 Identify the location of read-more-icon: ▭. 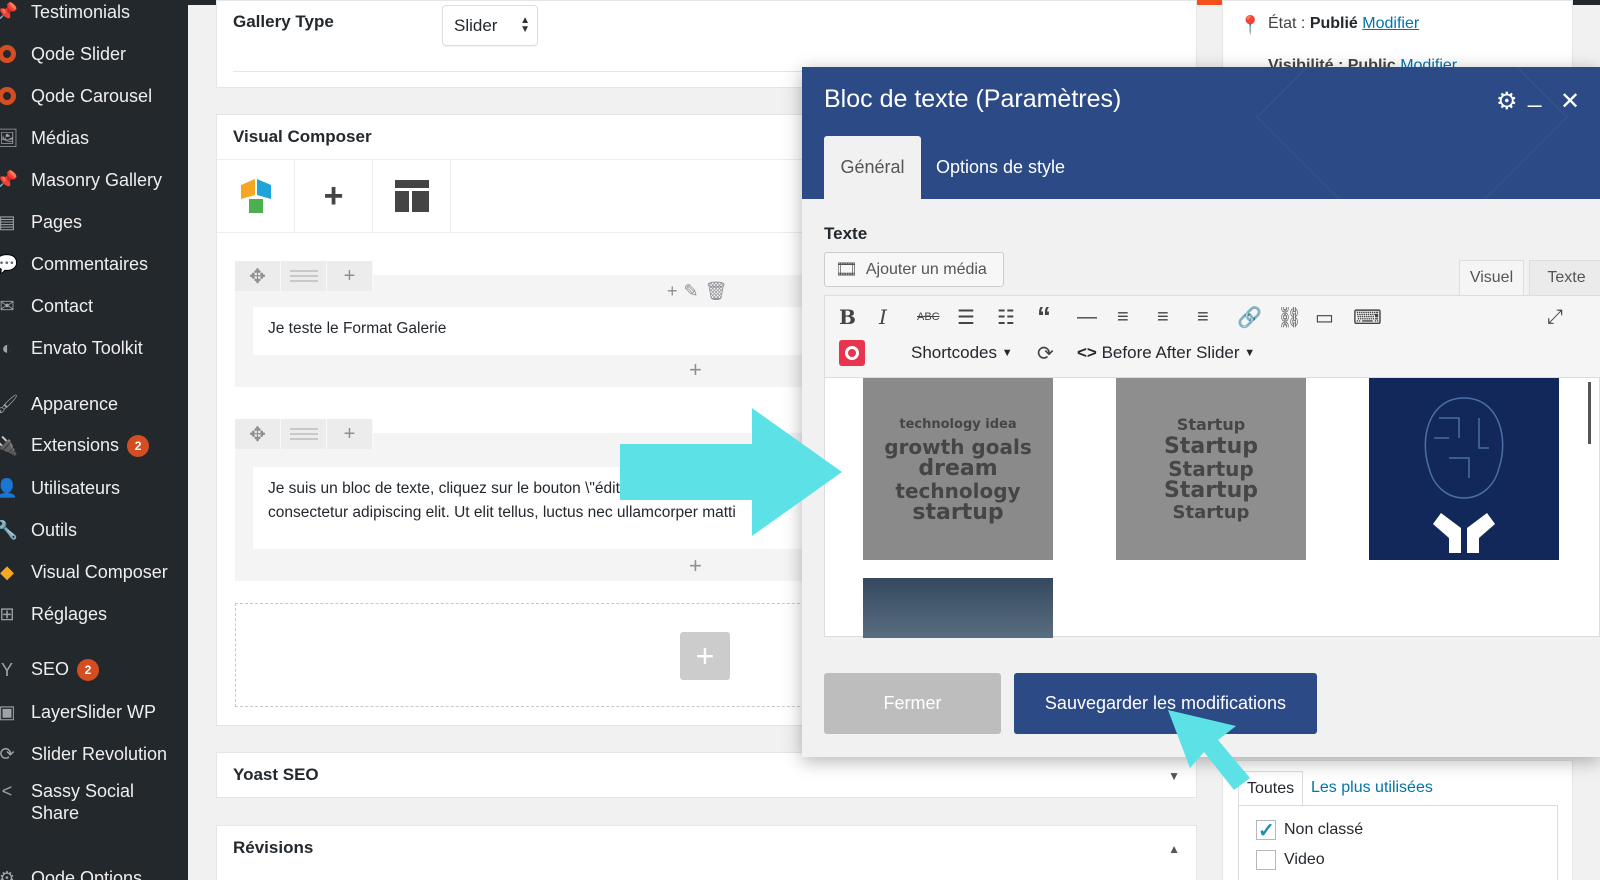
(1324, 317).